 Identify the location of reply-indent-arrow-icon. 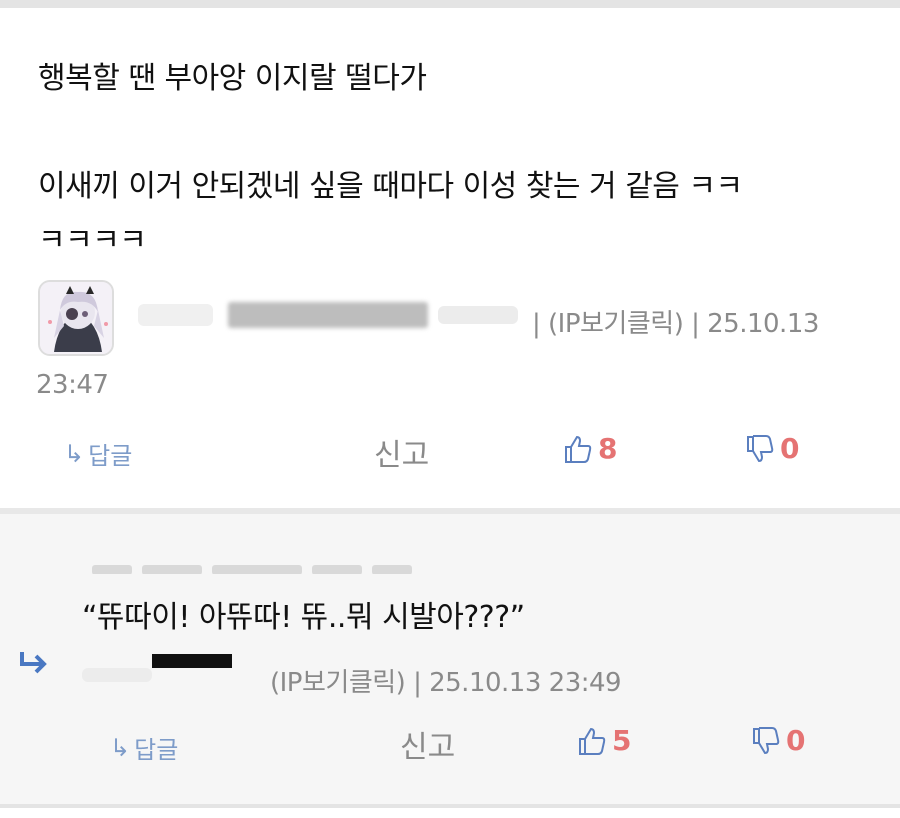
(33, 665).